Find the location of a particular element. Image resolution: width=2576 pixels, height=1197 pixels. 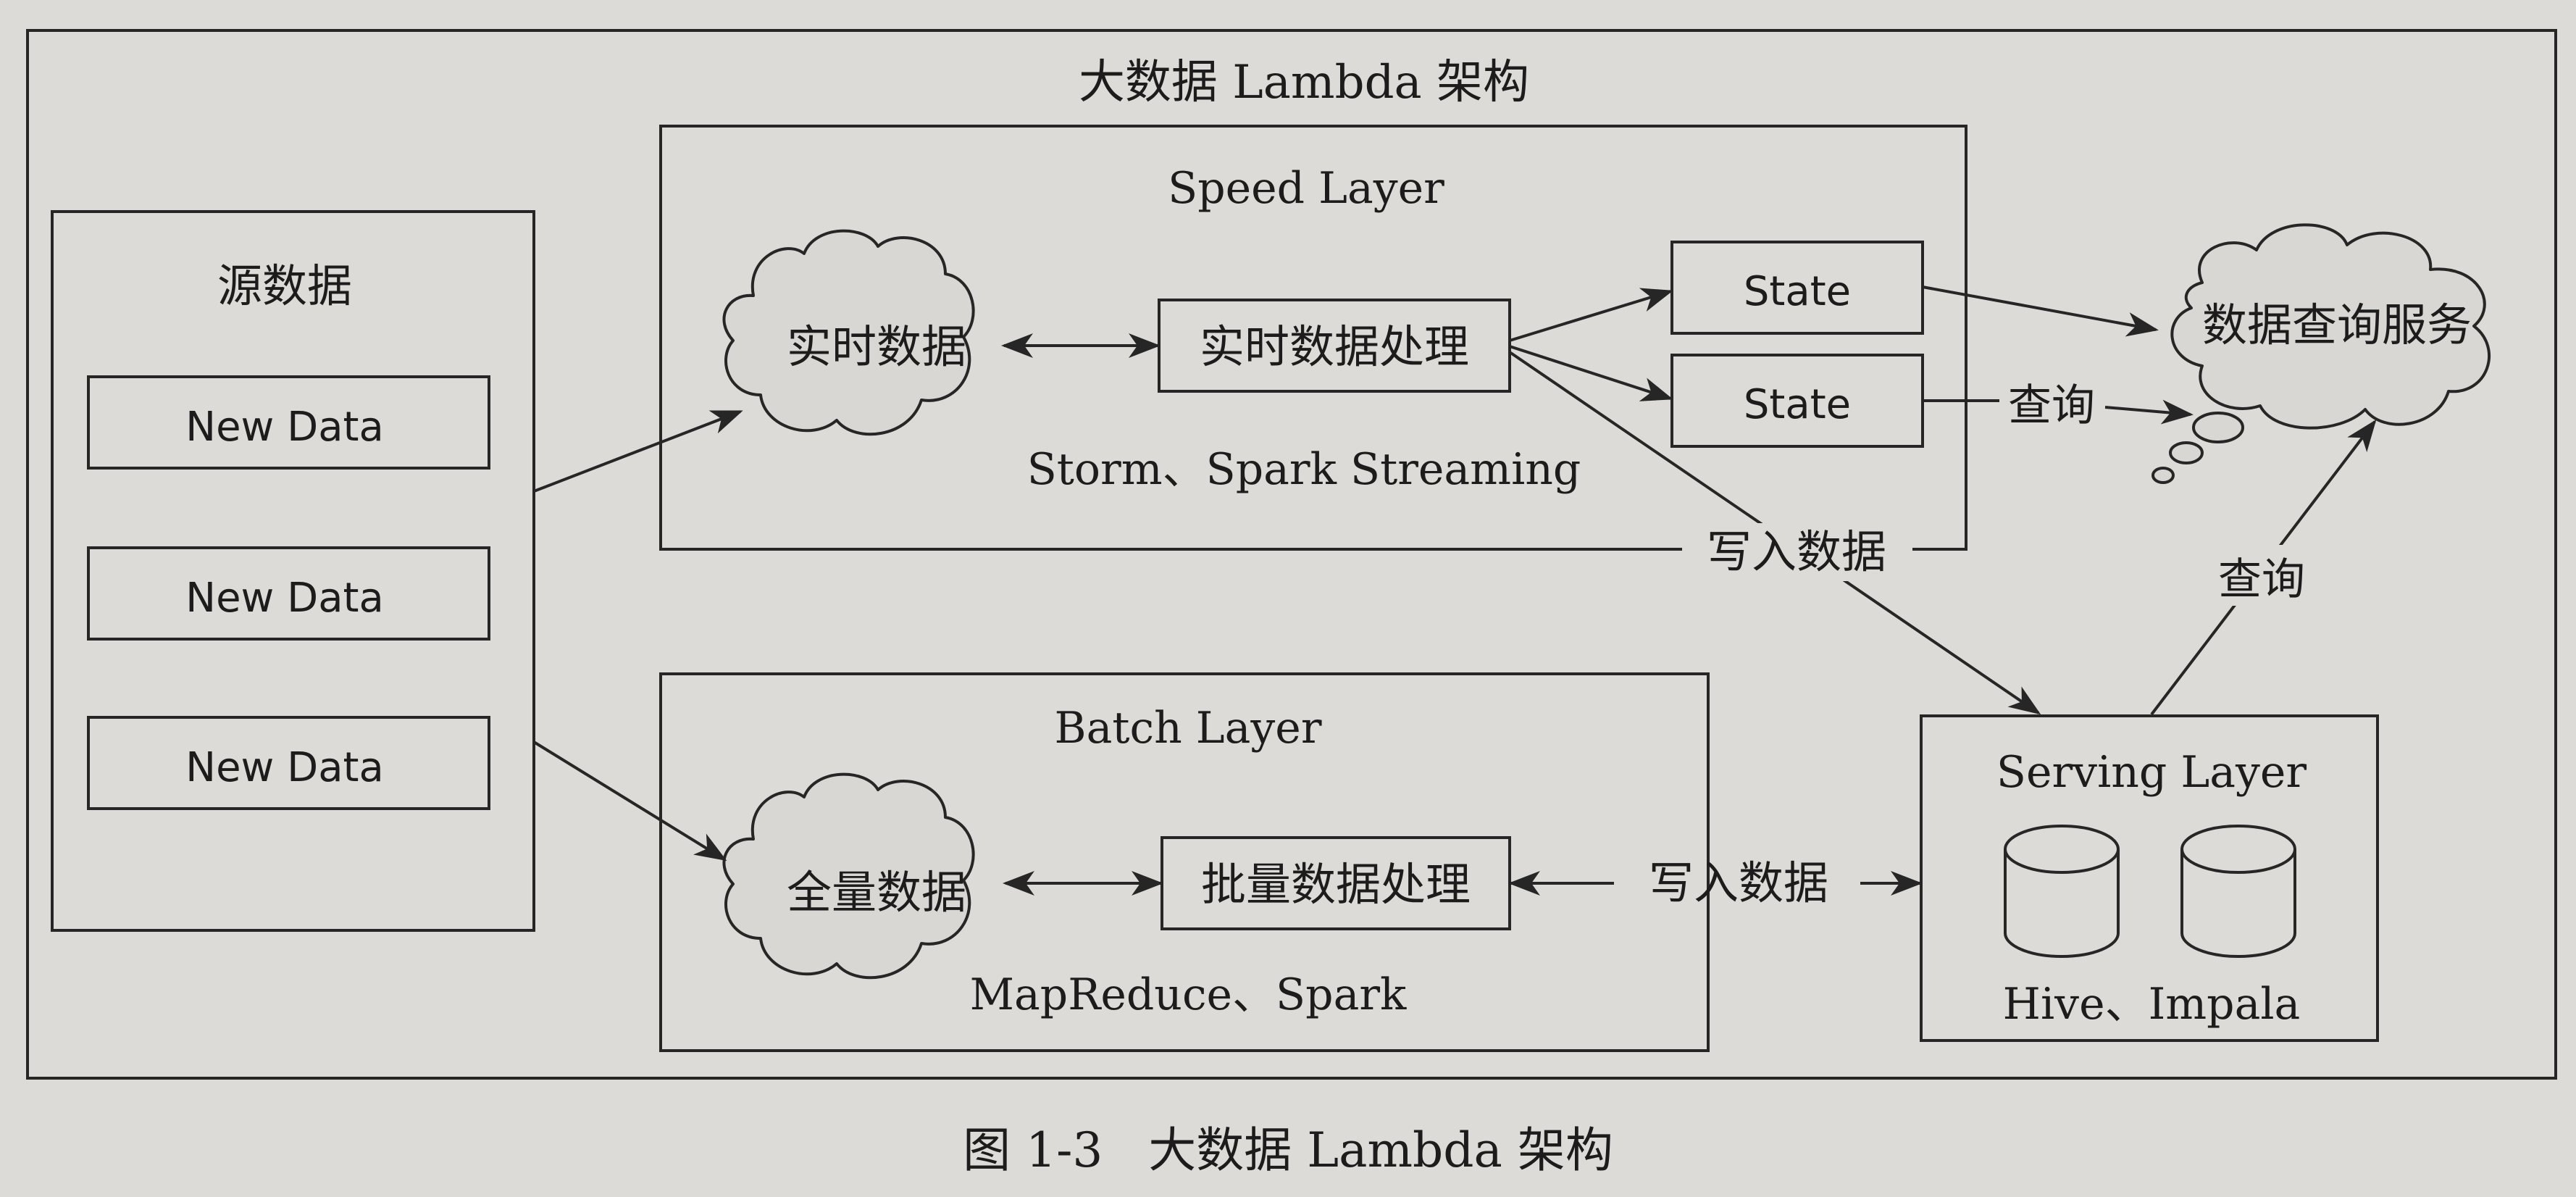

write-label-batch: 写入数据 is located at coordinates (1738, 882).